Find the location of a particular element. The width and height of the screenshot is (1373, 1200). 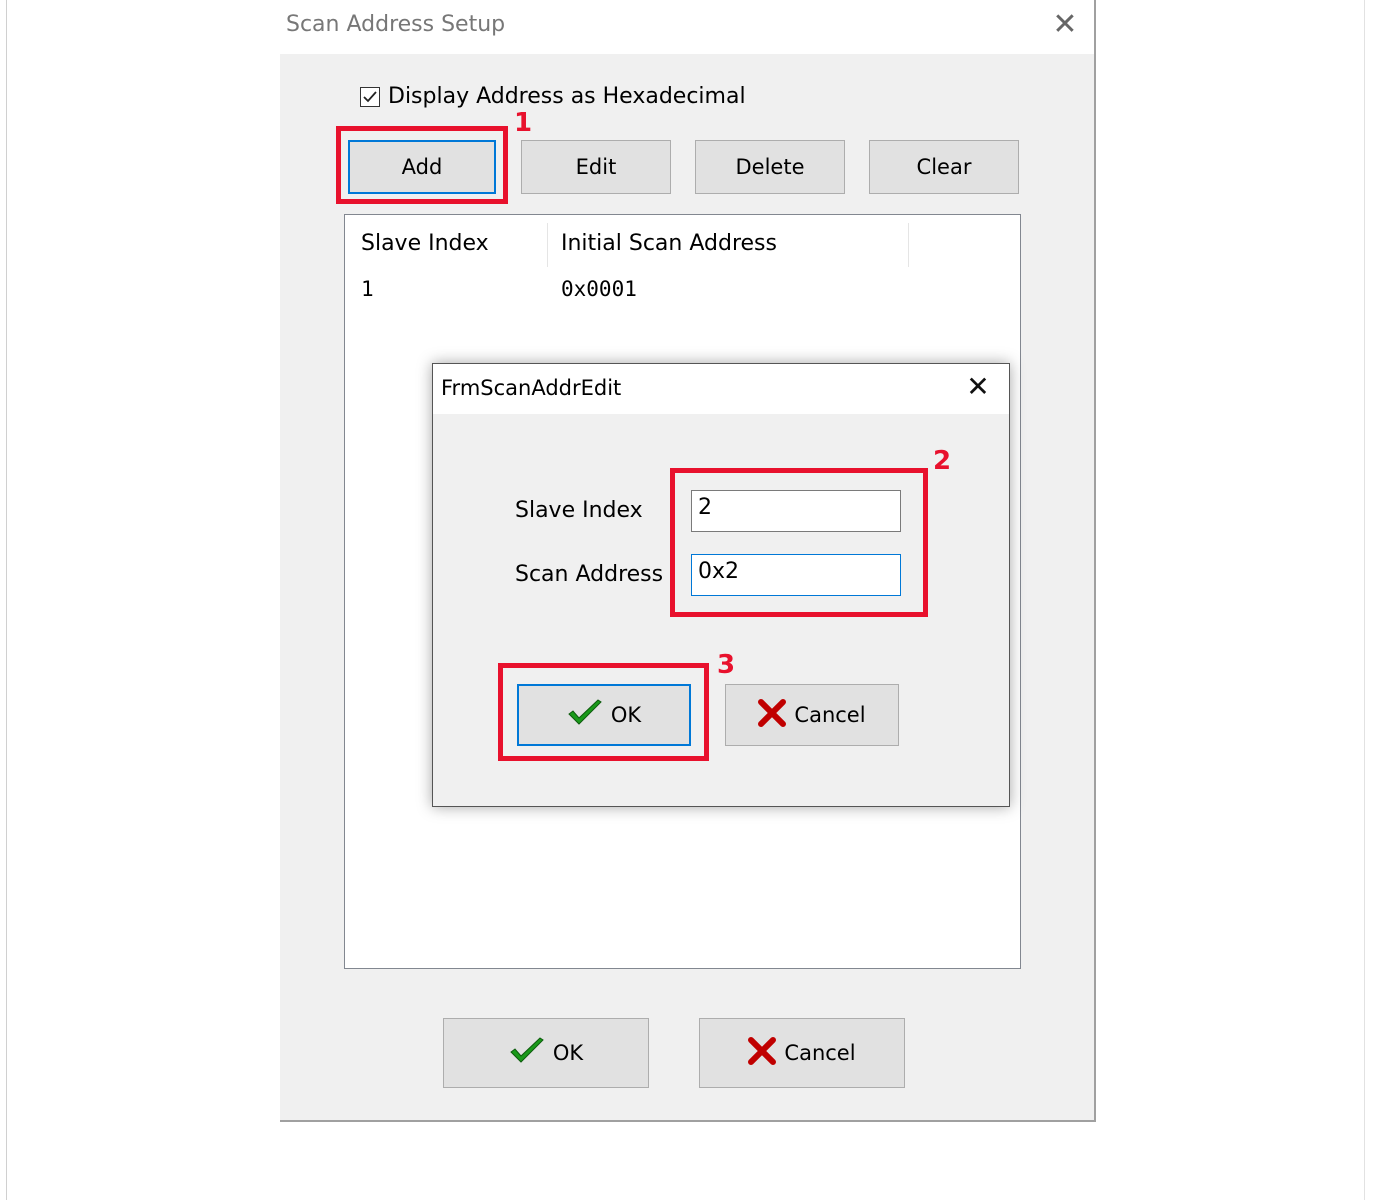

annotation-number-2: 2 is located at coordinates (942, 461).